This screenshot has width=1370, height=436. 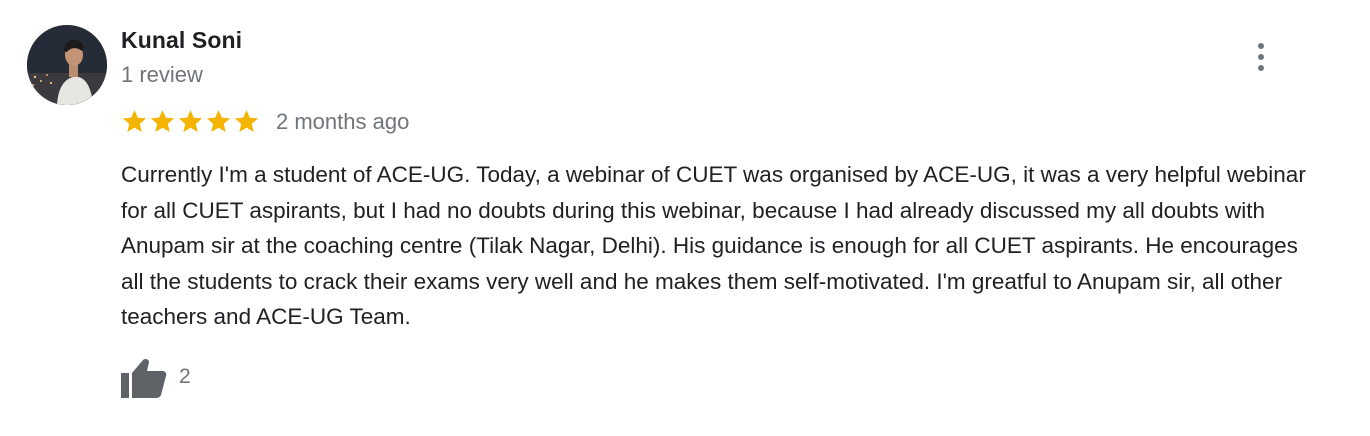 I want to click on more-vert-icon, so click(x=1261, y=46).